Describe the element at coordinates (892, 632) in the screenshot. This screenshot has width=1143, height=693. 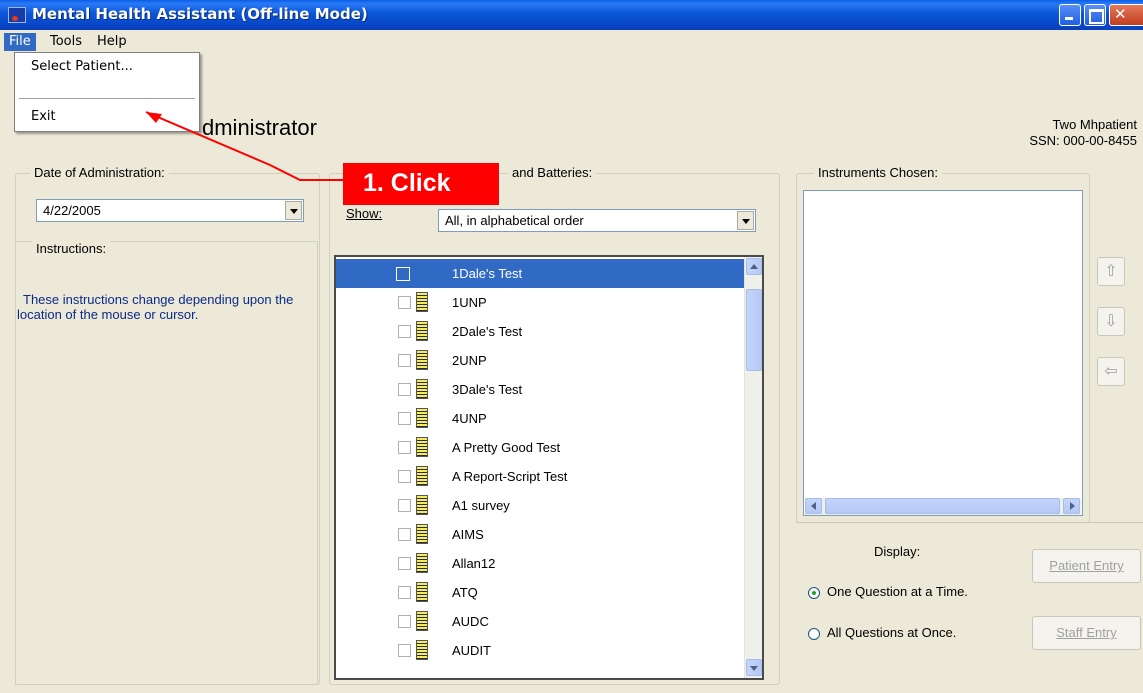
I see `radio-all-questions-label: All Questions at Once.` at that location.